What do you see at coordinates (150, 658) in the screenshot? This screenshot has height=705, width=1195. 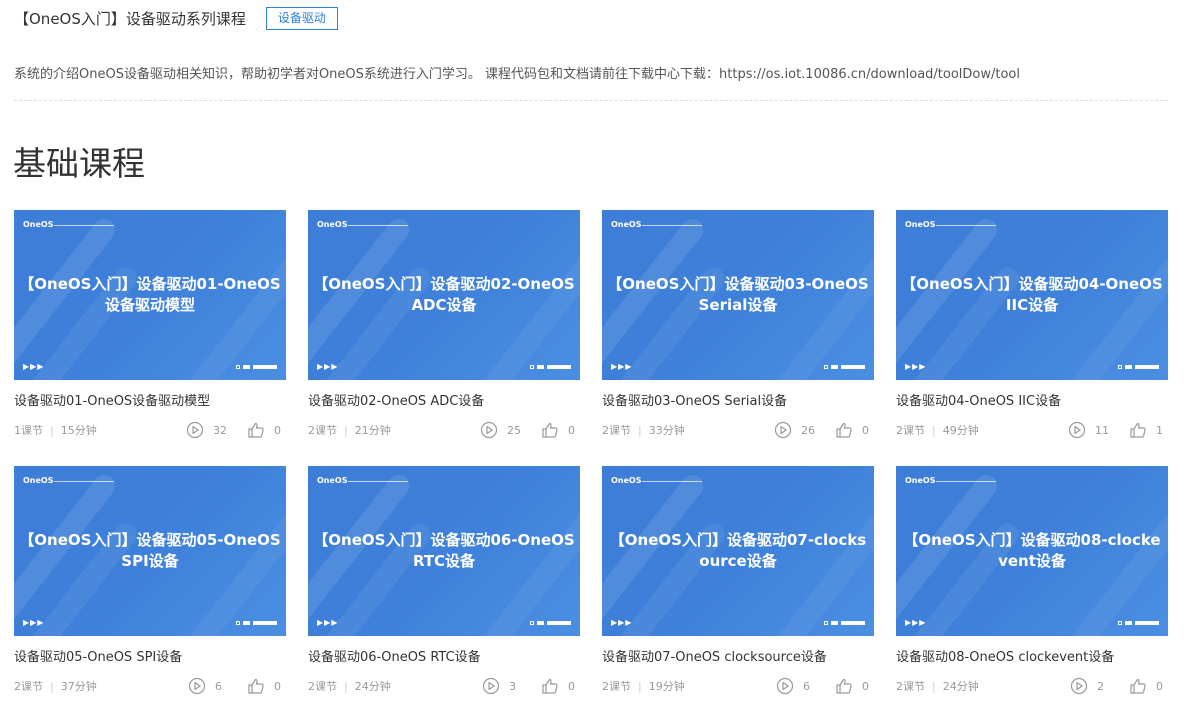 I see `course-name: 设备驱动05-OneOS SPI设备` at bounding box center [150, 658].